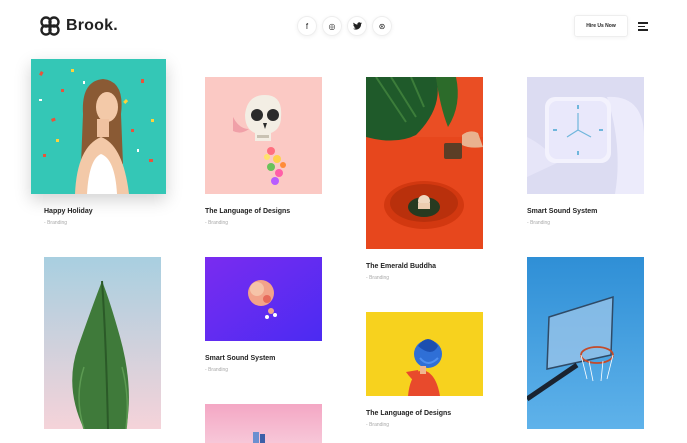 The image size is (687, 443). I want to click on brand-logo: Brook., so click(79, 26).